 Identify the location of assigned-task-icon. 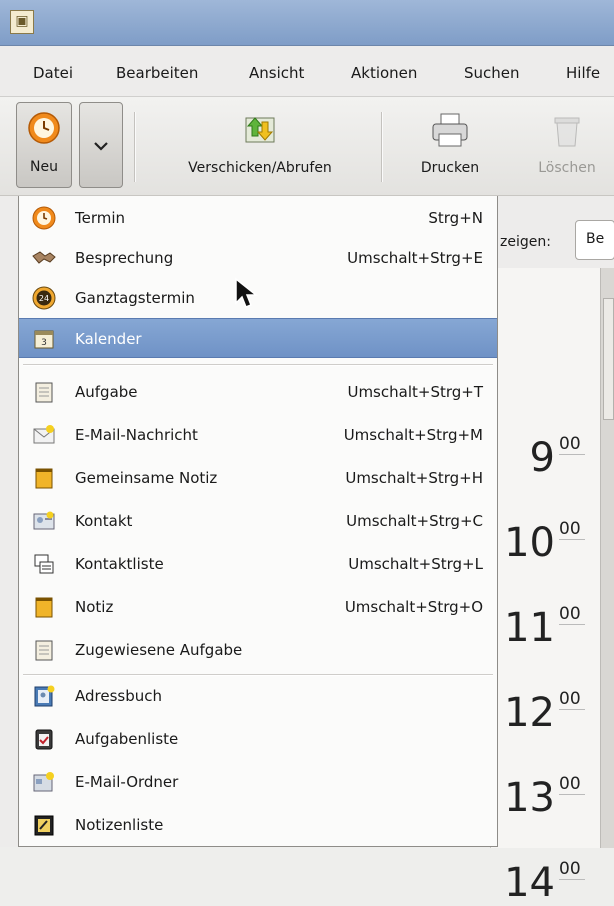
(44, 650).